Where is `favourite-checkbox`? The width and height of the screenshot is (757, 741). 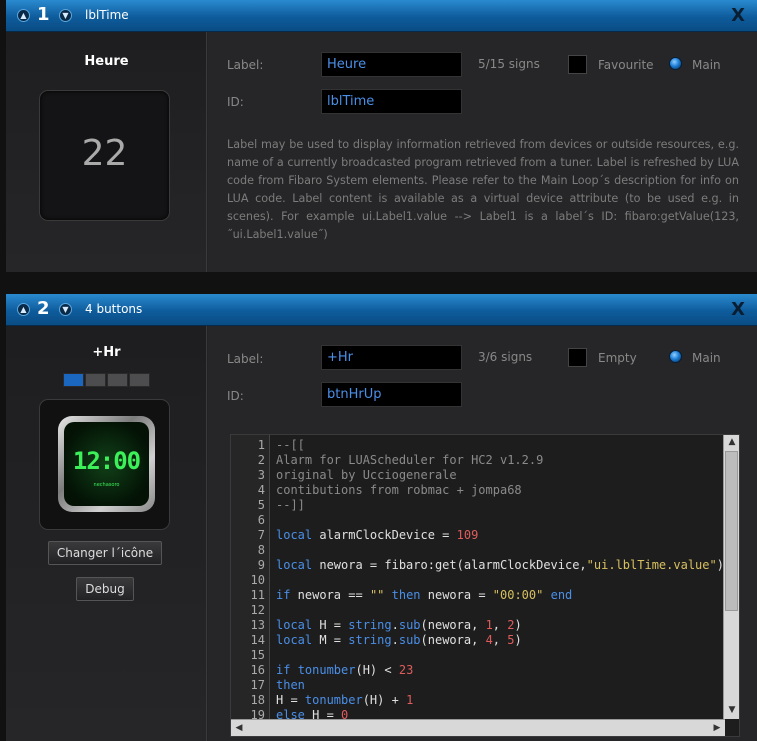
favourite-checkbox is located at coordinates (577, 64).